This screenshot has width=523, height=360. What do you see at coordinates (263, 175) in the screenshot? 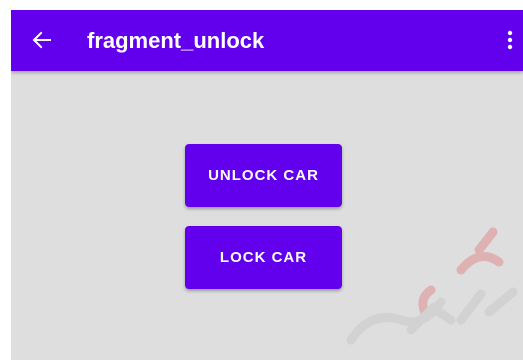
I see `unlock-car-button: UNLOCK CAR` at bounding box center [263, 175].